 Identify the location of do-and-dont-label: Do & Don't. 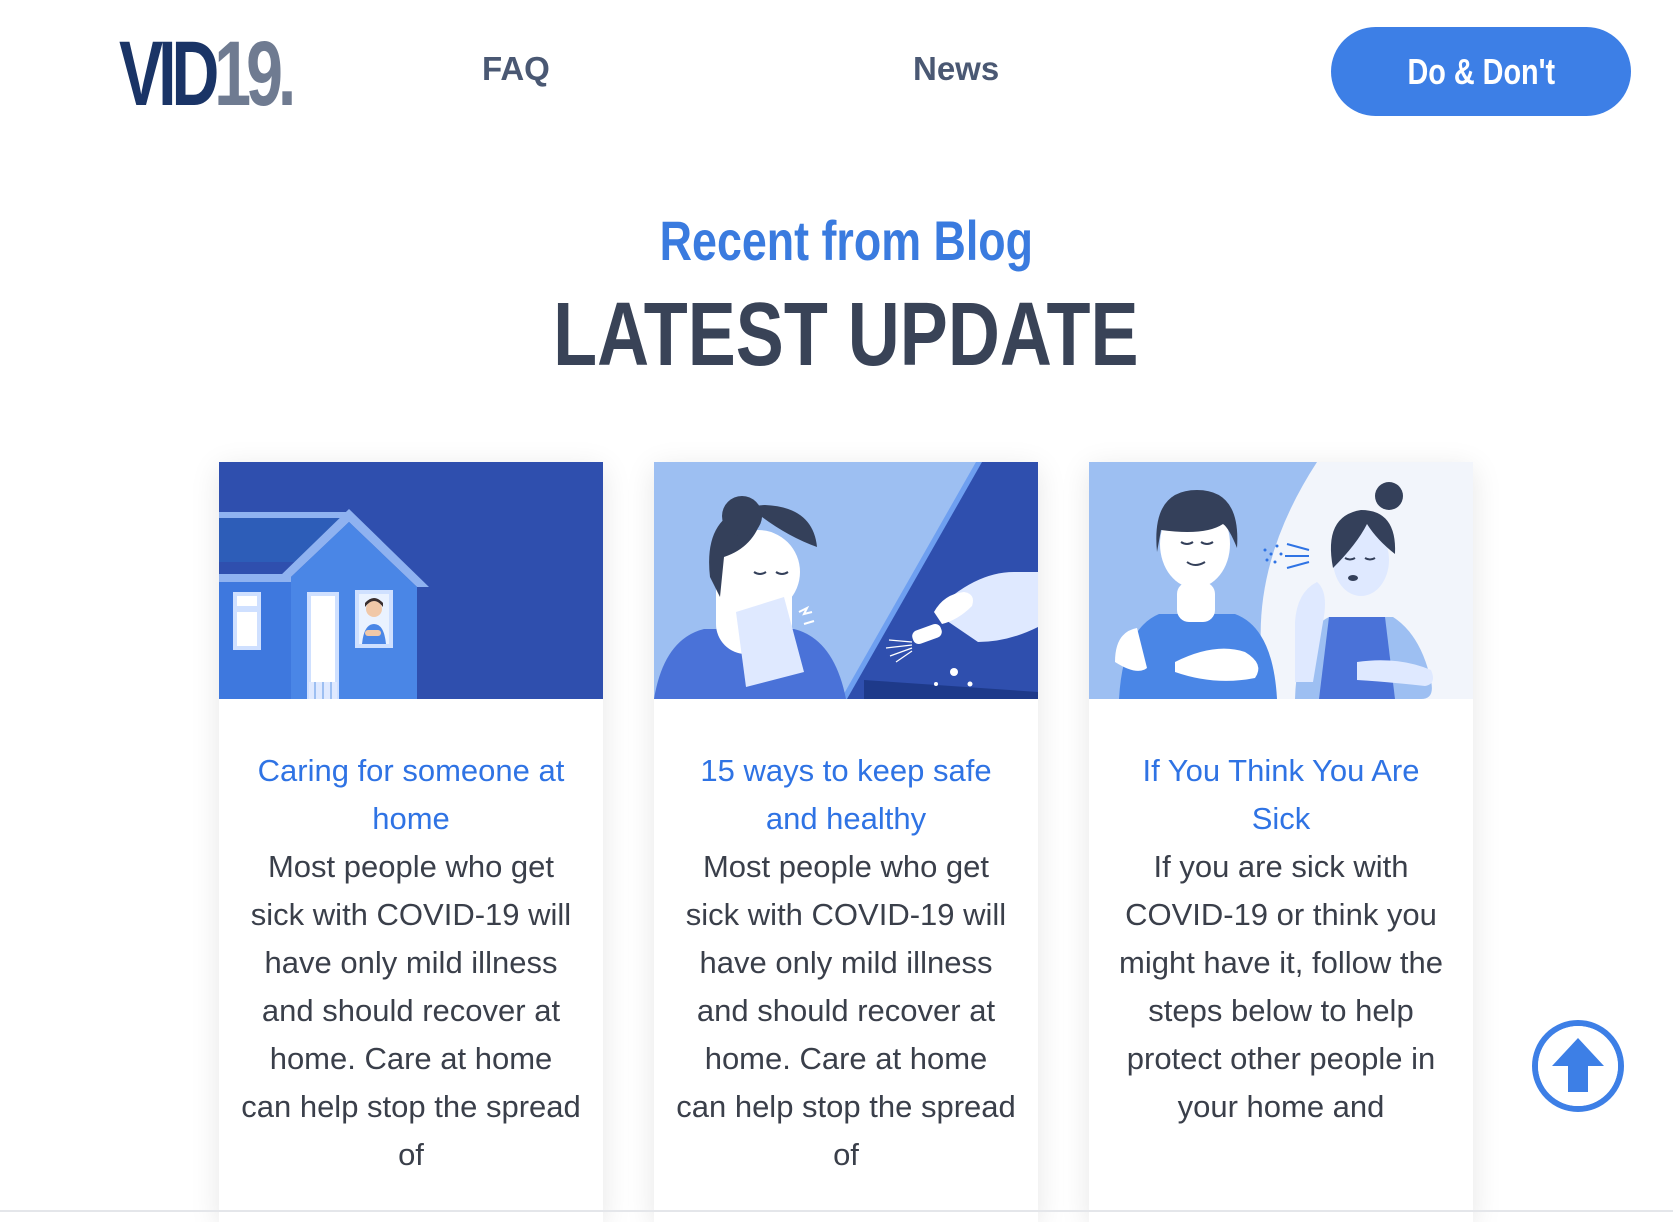
(1481, 71).